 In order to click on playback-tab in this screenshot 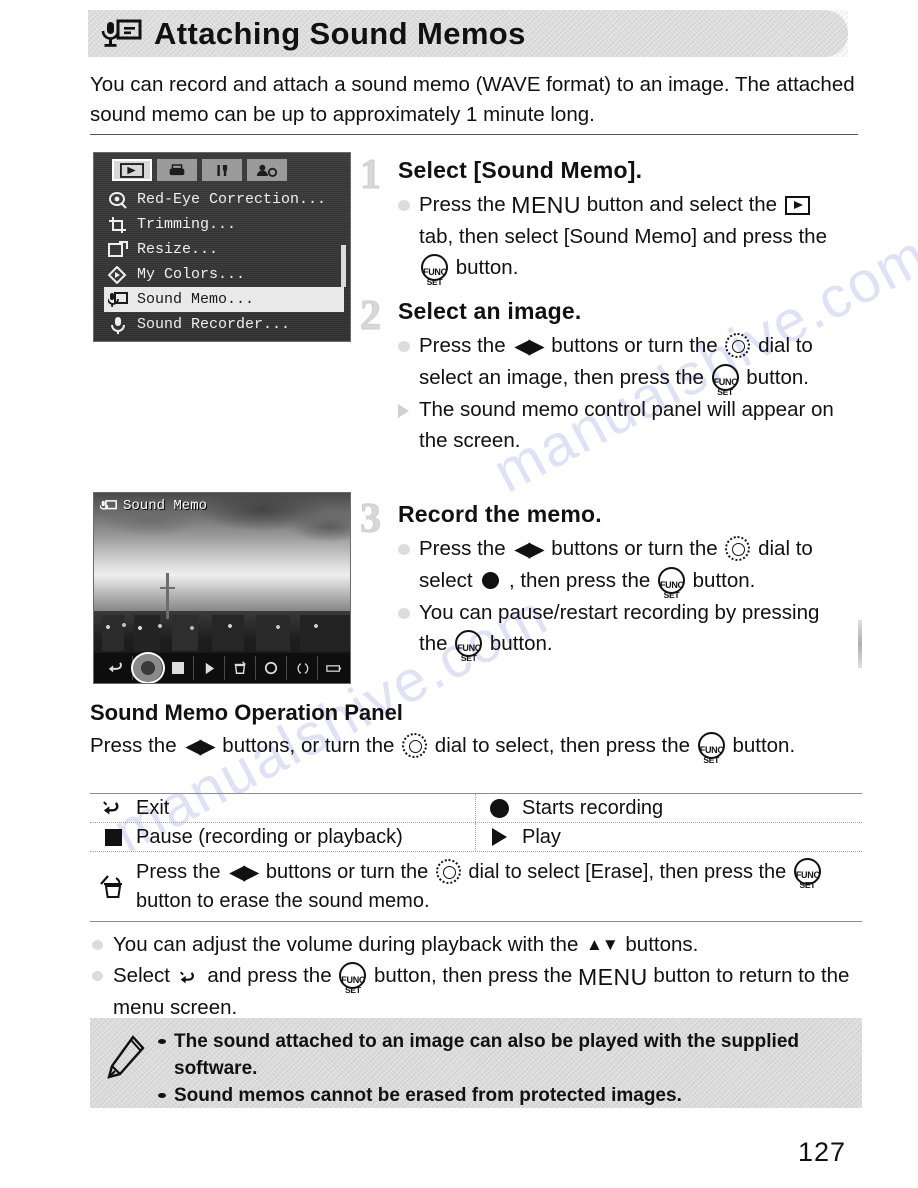, I will do `click(132, 170)`.